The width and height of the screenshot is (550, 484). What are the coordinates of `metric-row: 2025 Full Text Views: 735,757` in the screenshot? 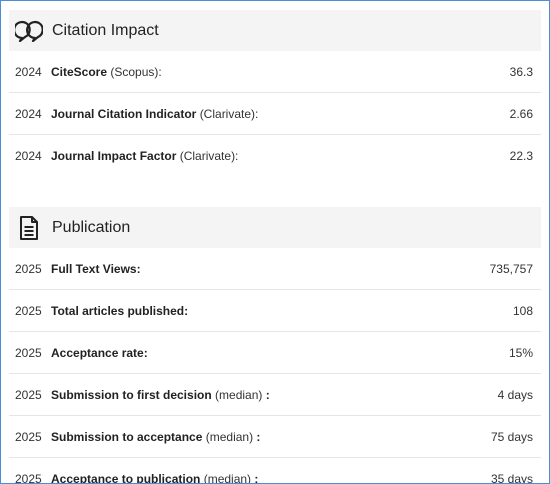 It's located at (275, 269).